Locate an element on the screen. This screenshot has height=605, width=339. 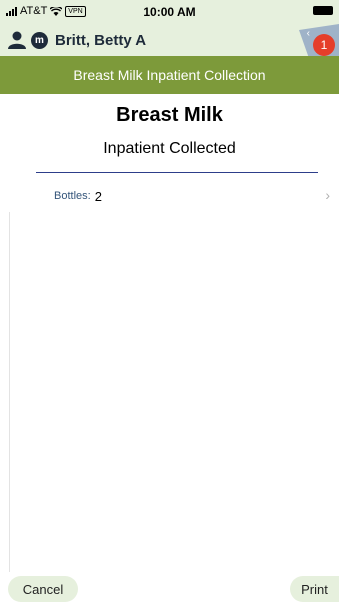
chevron-right-icon: › is located at coordinates (327, 195).